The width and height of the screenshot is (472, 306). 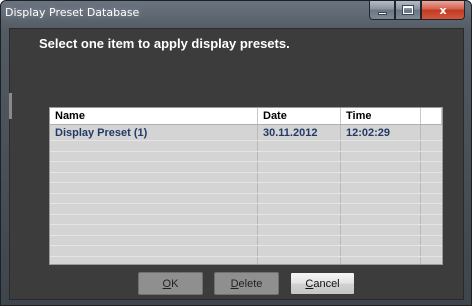 I want to click on close-icon: x, so click(x=443, y=10).